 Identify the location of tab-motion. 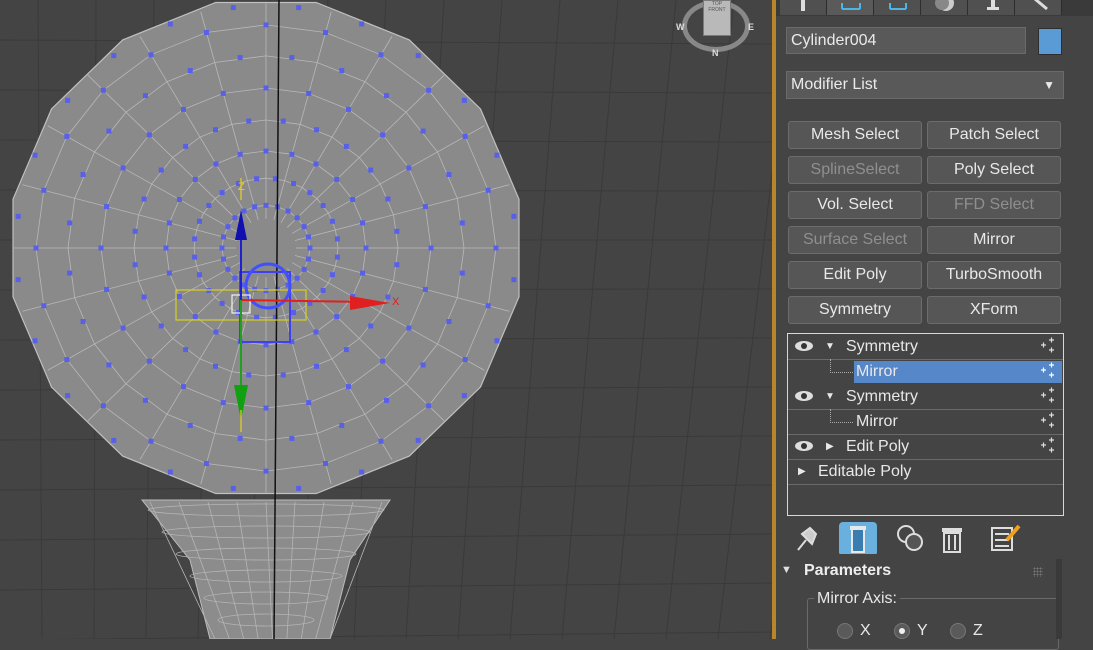
(944, 7).